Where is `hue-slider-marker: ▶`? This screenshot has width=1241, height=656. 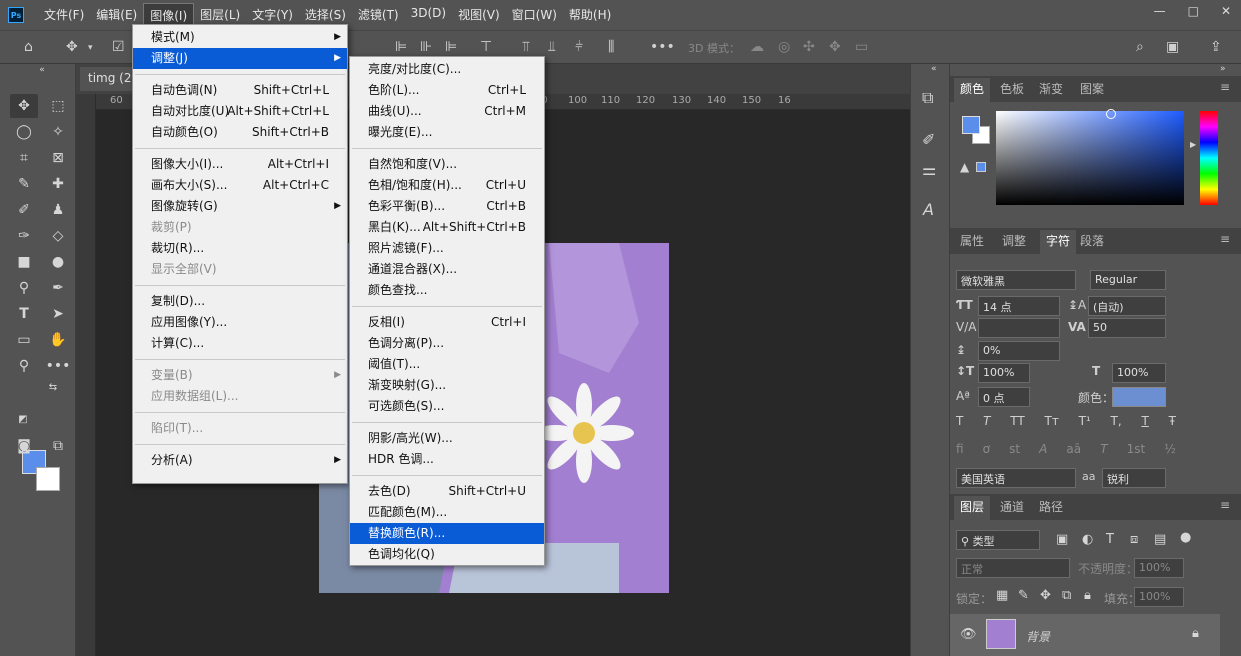 hue-slider-marker: ▶ is located at coordinates (1193, 144).